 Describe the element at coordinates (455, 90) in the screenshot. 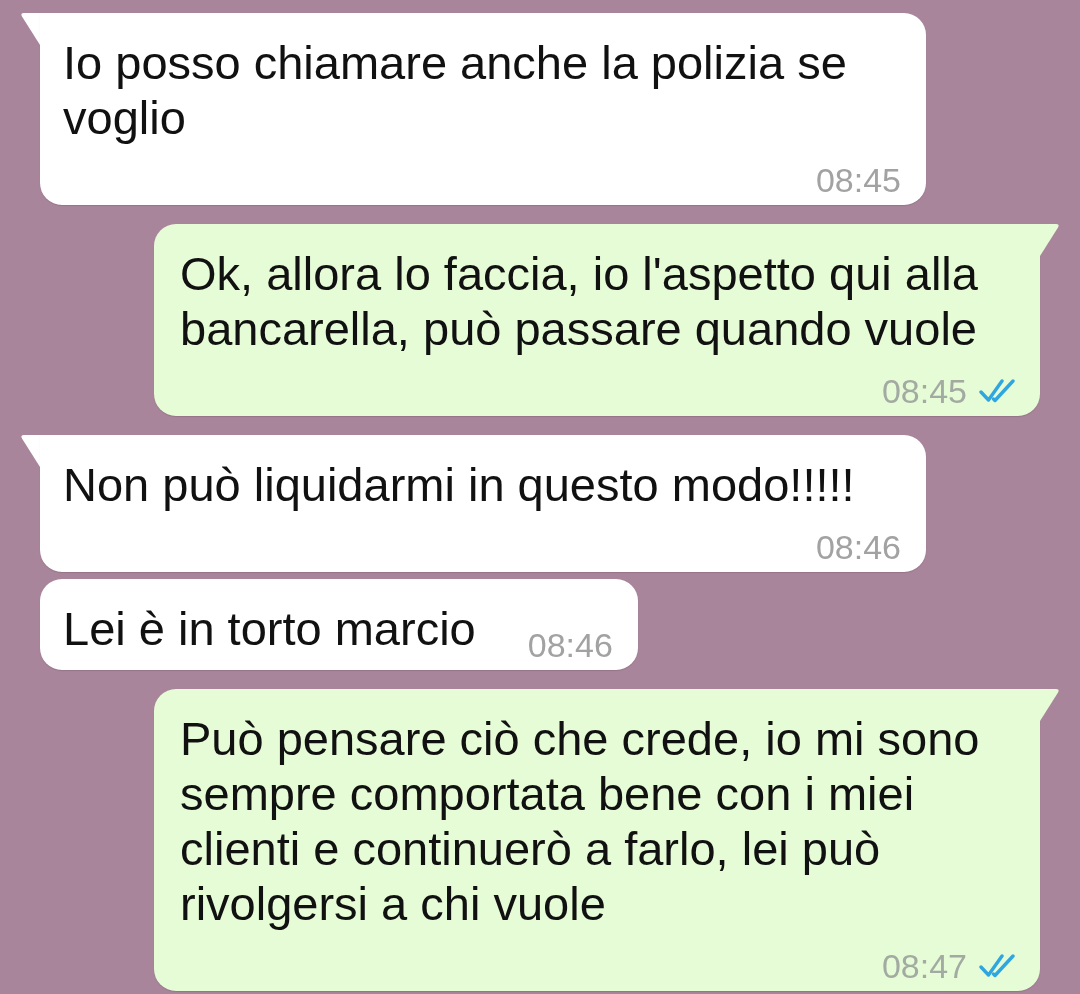

I see `message-text: Io posso chiamare anche la polizia se voglio` at that location.